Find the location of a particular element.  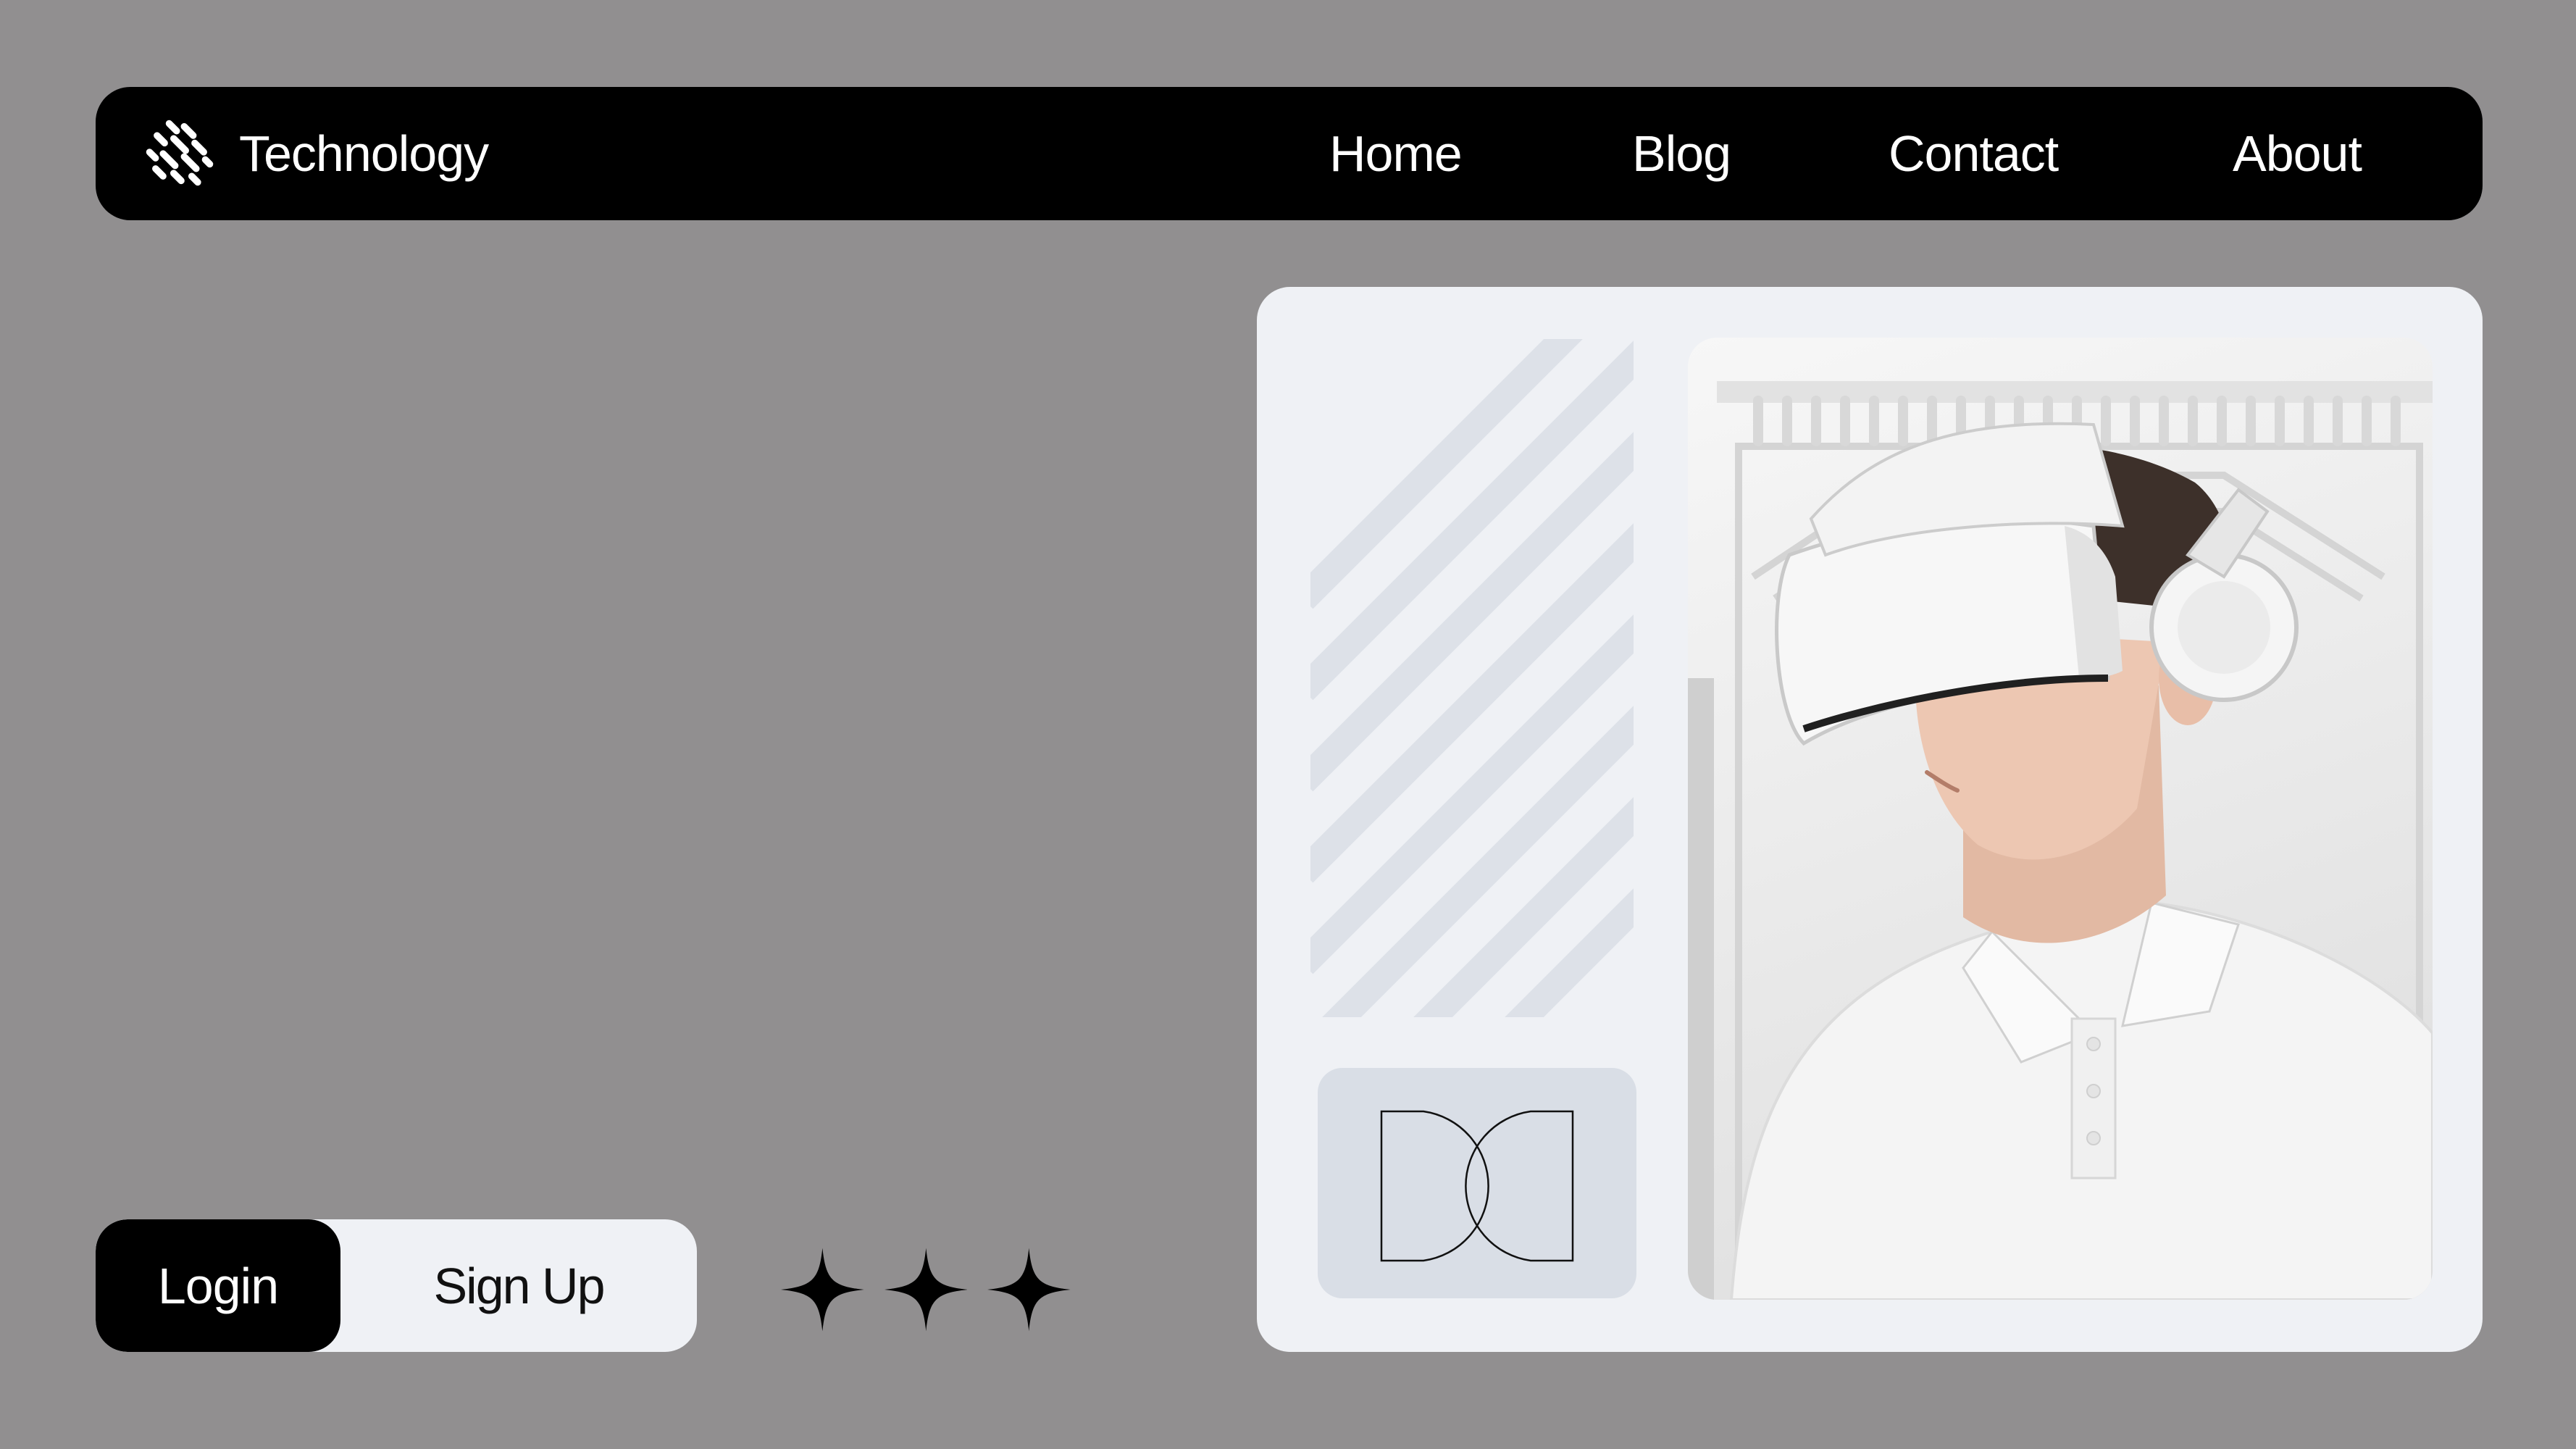

sparkles-decoration is located at coordinates (926, 1289).